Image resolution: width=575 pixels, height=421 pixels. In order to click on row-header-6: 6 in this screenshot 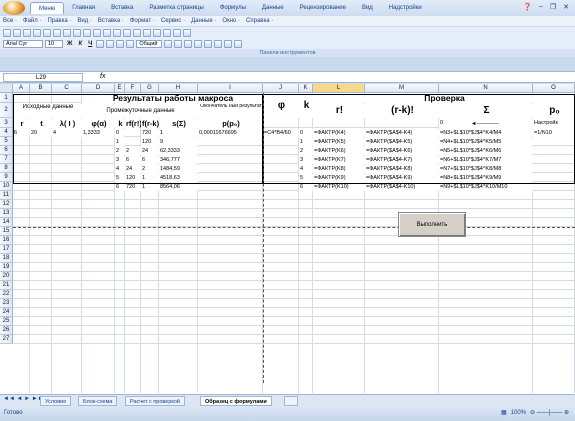, I will do `click(6, 150)`.